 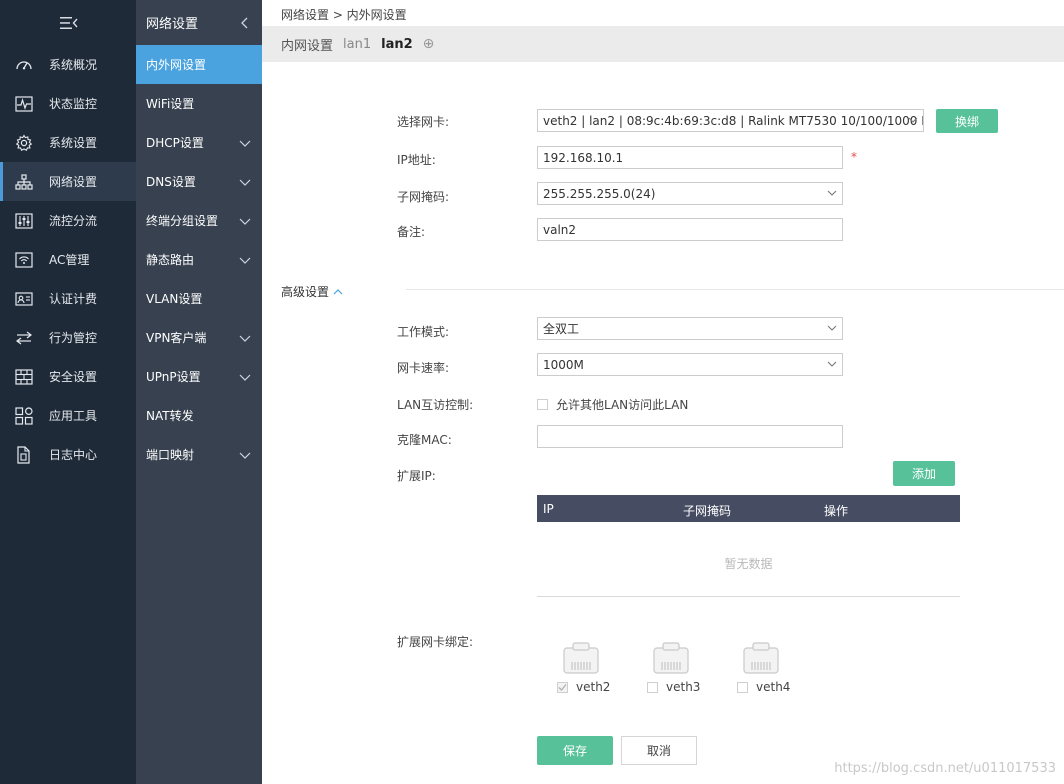 I want to click on advanced-toggle: 高级设置, so click(x=312, y=291).